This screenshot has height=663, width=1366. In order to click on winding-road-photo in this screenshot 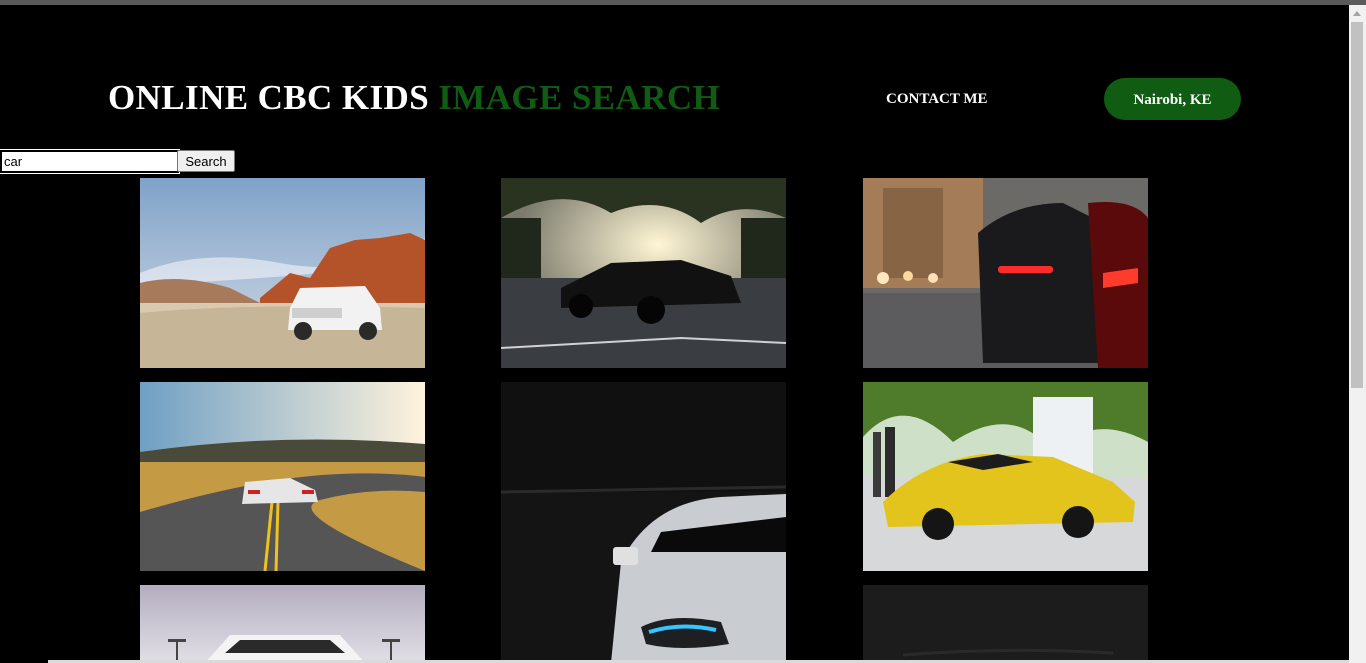, I will do `click(282, 476)`.